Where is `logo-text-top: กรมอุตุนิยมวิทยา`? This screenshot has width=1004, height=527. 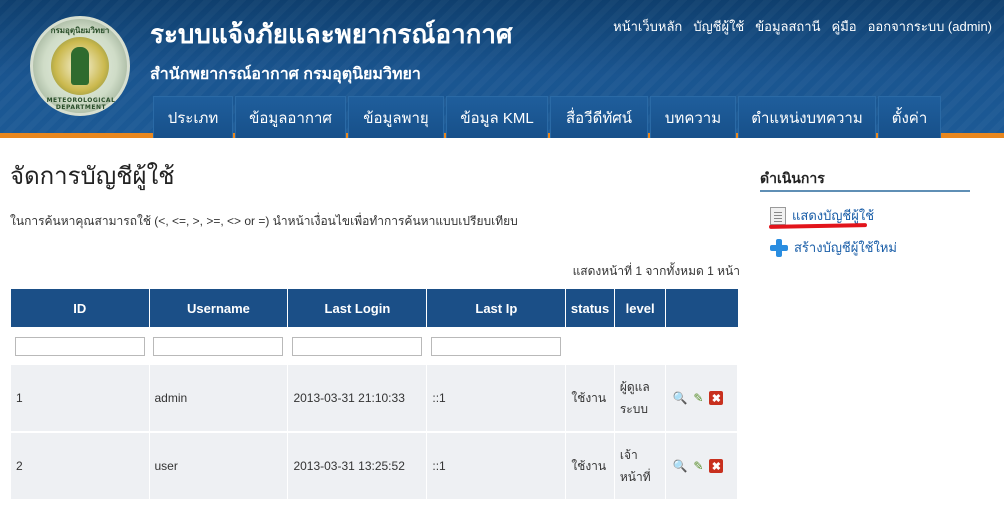 logo-text-top: กรมอุตุนิยมวิทยา is located at coordinates (80, 30).